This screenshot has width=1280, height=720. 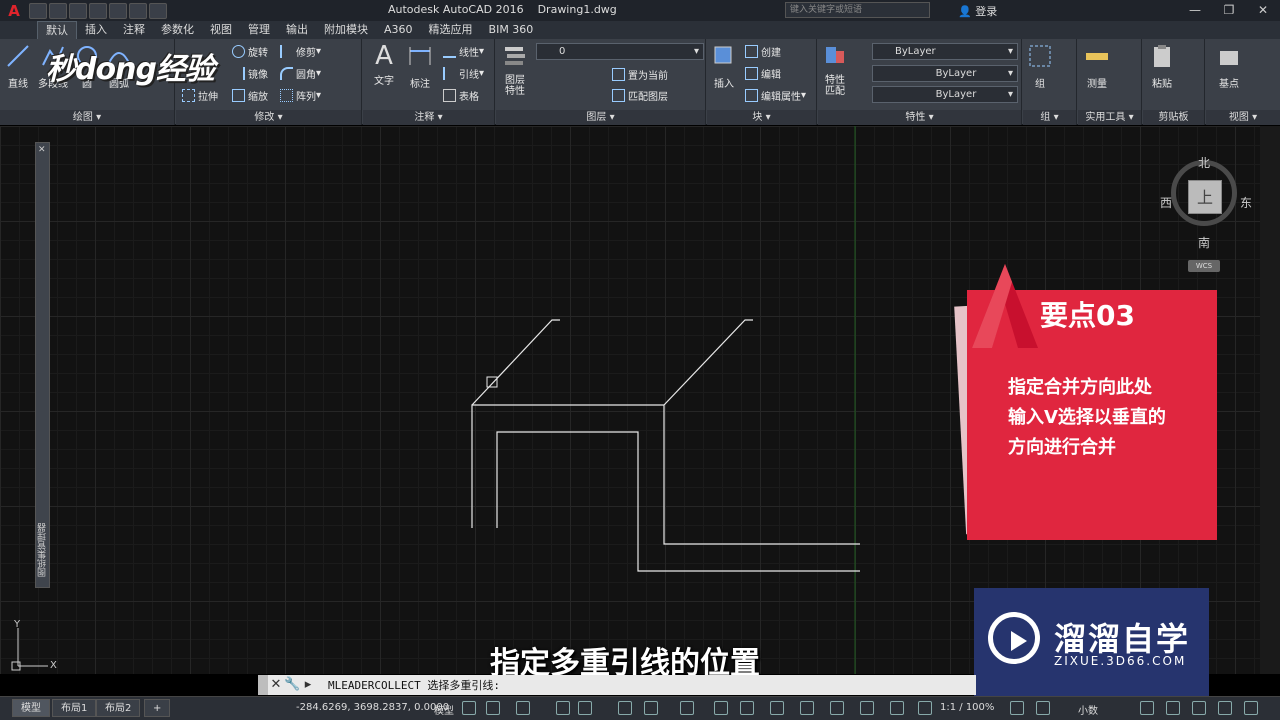 I want to click on tab-layout1: 布局1, so click(x=74, y=708).